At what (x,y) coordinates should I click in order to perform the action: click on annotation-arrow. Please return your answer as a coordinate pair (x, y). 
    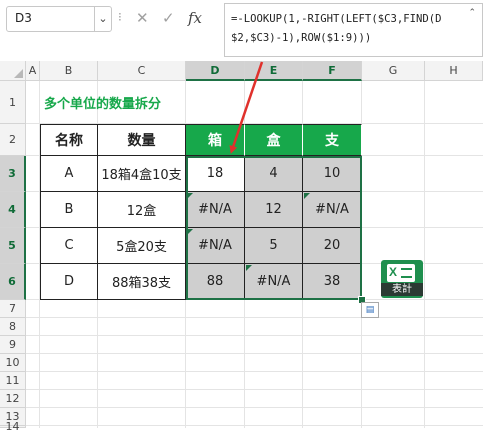
    Looking at the image, I should click on (246, 107).